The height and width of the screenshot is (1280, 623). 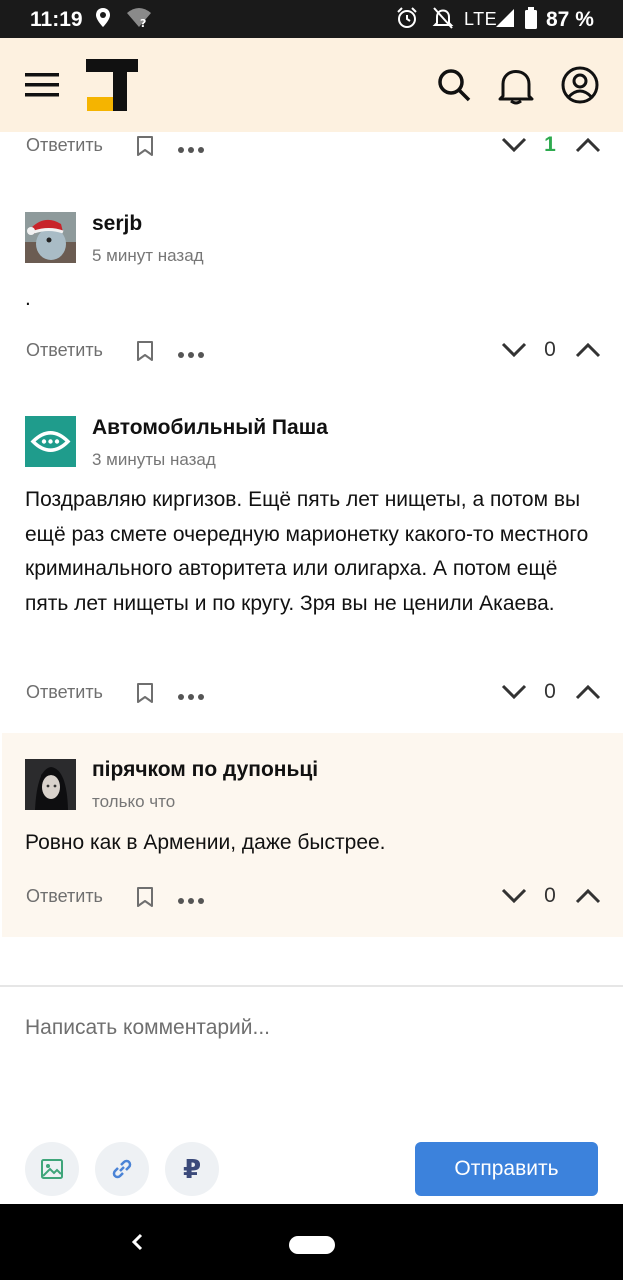 I want to click on network-type: LTE, so click(x=481, y=19).